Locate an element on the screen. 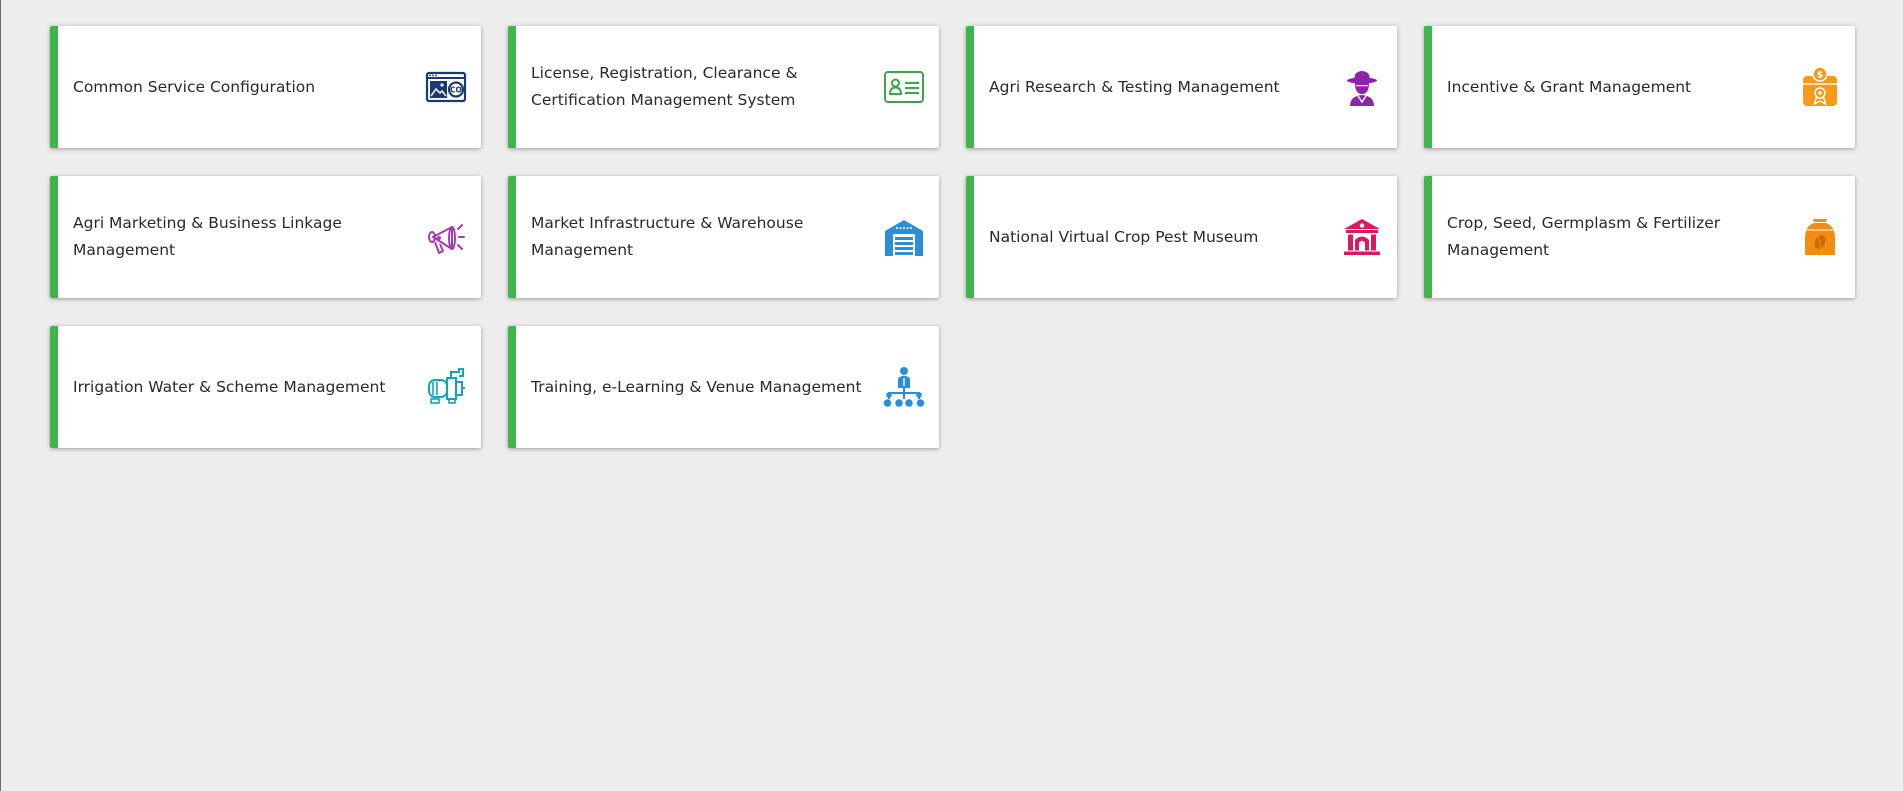 This screenshot has height=791, width=1903. grant-money-icon: $ is located at coordinates (1820, 87).